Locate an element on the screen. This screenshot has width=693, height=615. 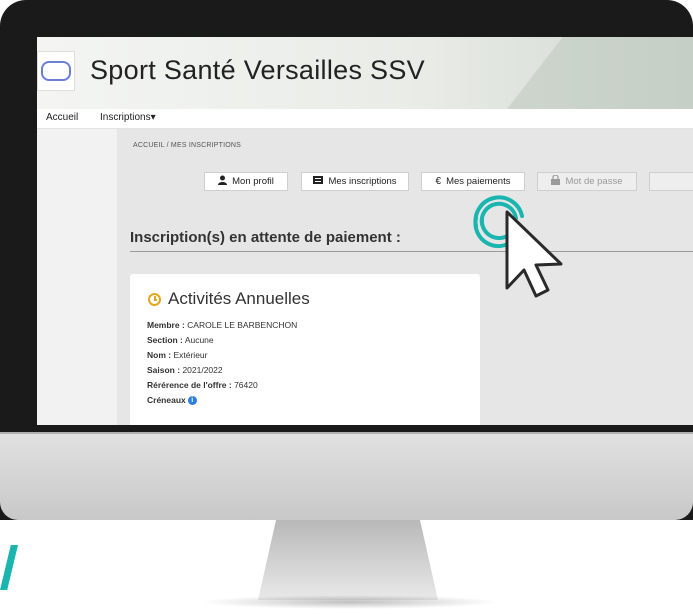
pointer-cursor-icon is located at coordinates (534, 254).